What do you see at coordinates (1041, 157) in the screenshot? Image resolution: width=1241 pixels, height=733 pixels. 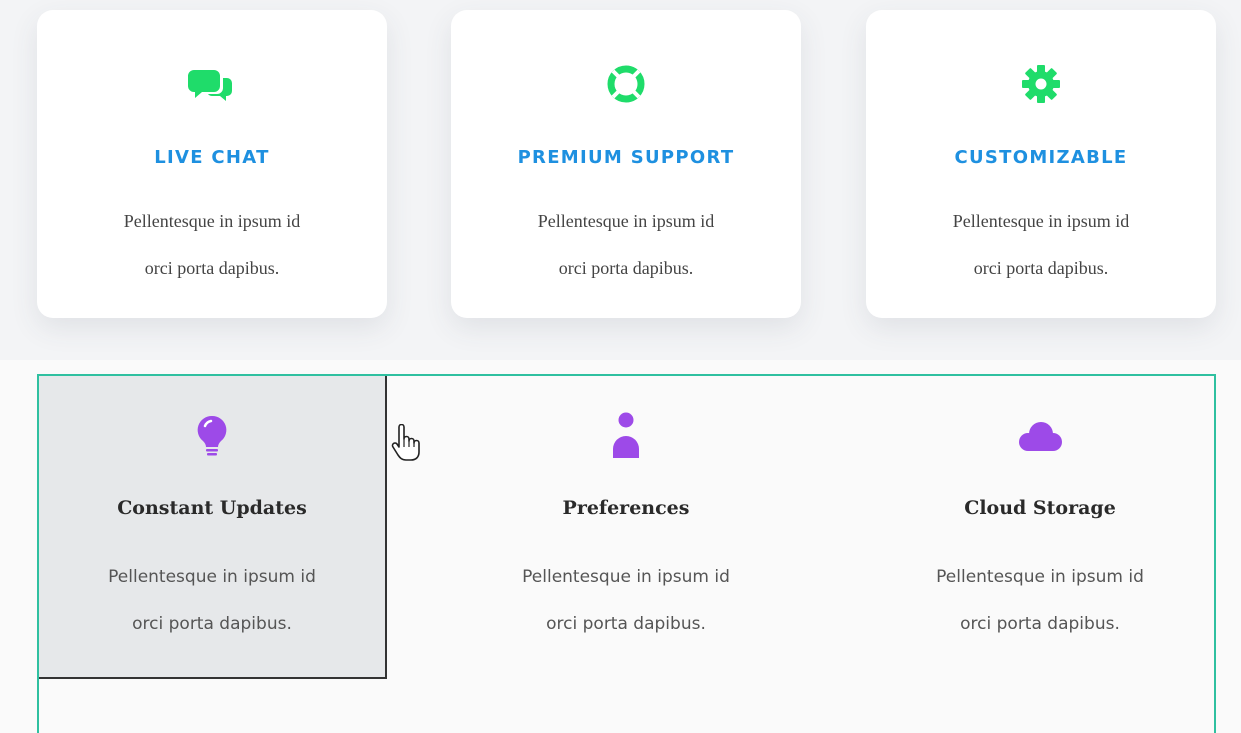 I see `card-title: CUSTOMIZABLE` at bounding box center [1041, 157].